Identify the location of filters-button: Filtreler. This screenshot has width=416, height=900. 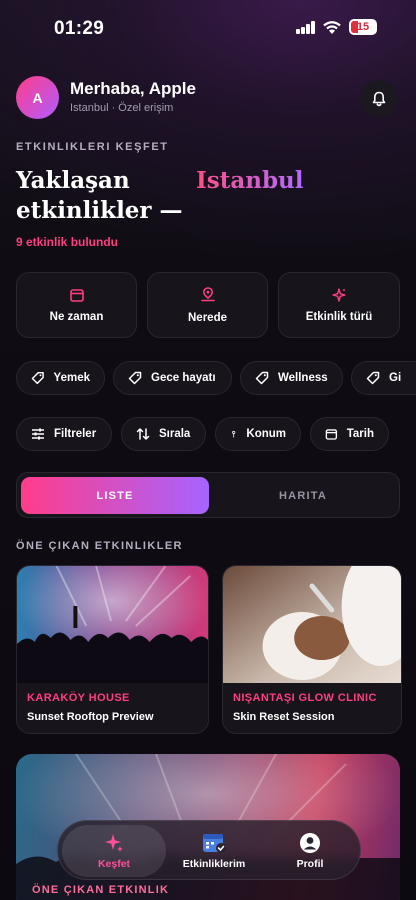
(64, 434).